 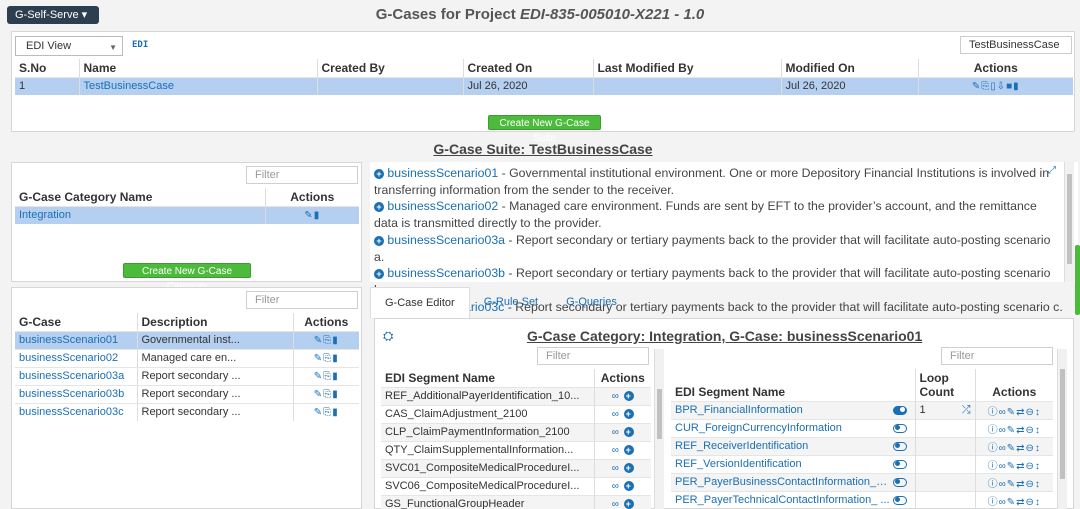 I want to click on table-row: REF_ReceiverIdentification ⓘ∞✎⇄⊖↕, so click(x=862, y=445).